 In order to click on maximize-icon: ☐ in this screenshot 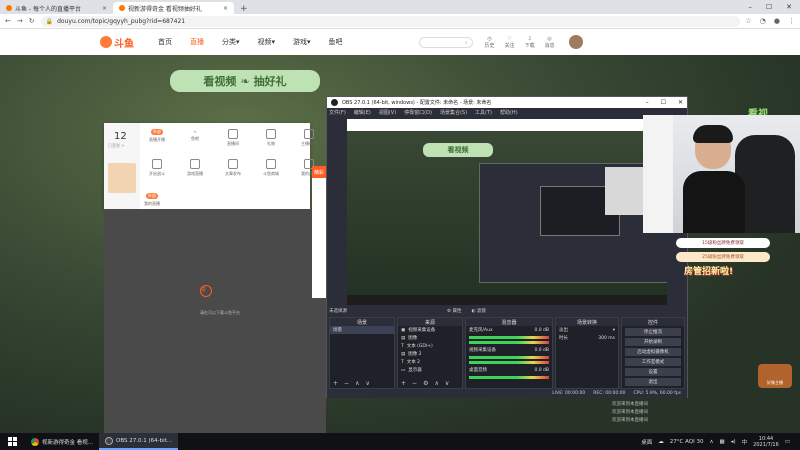, I will do `click(769, 7)`.